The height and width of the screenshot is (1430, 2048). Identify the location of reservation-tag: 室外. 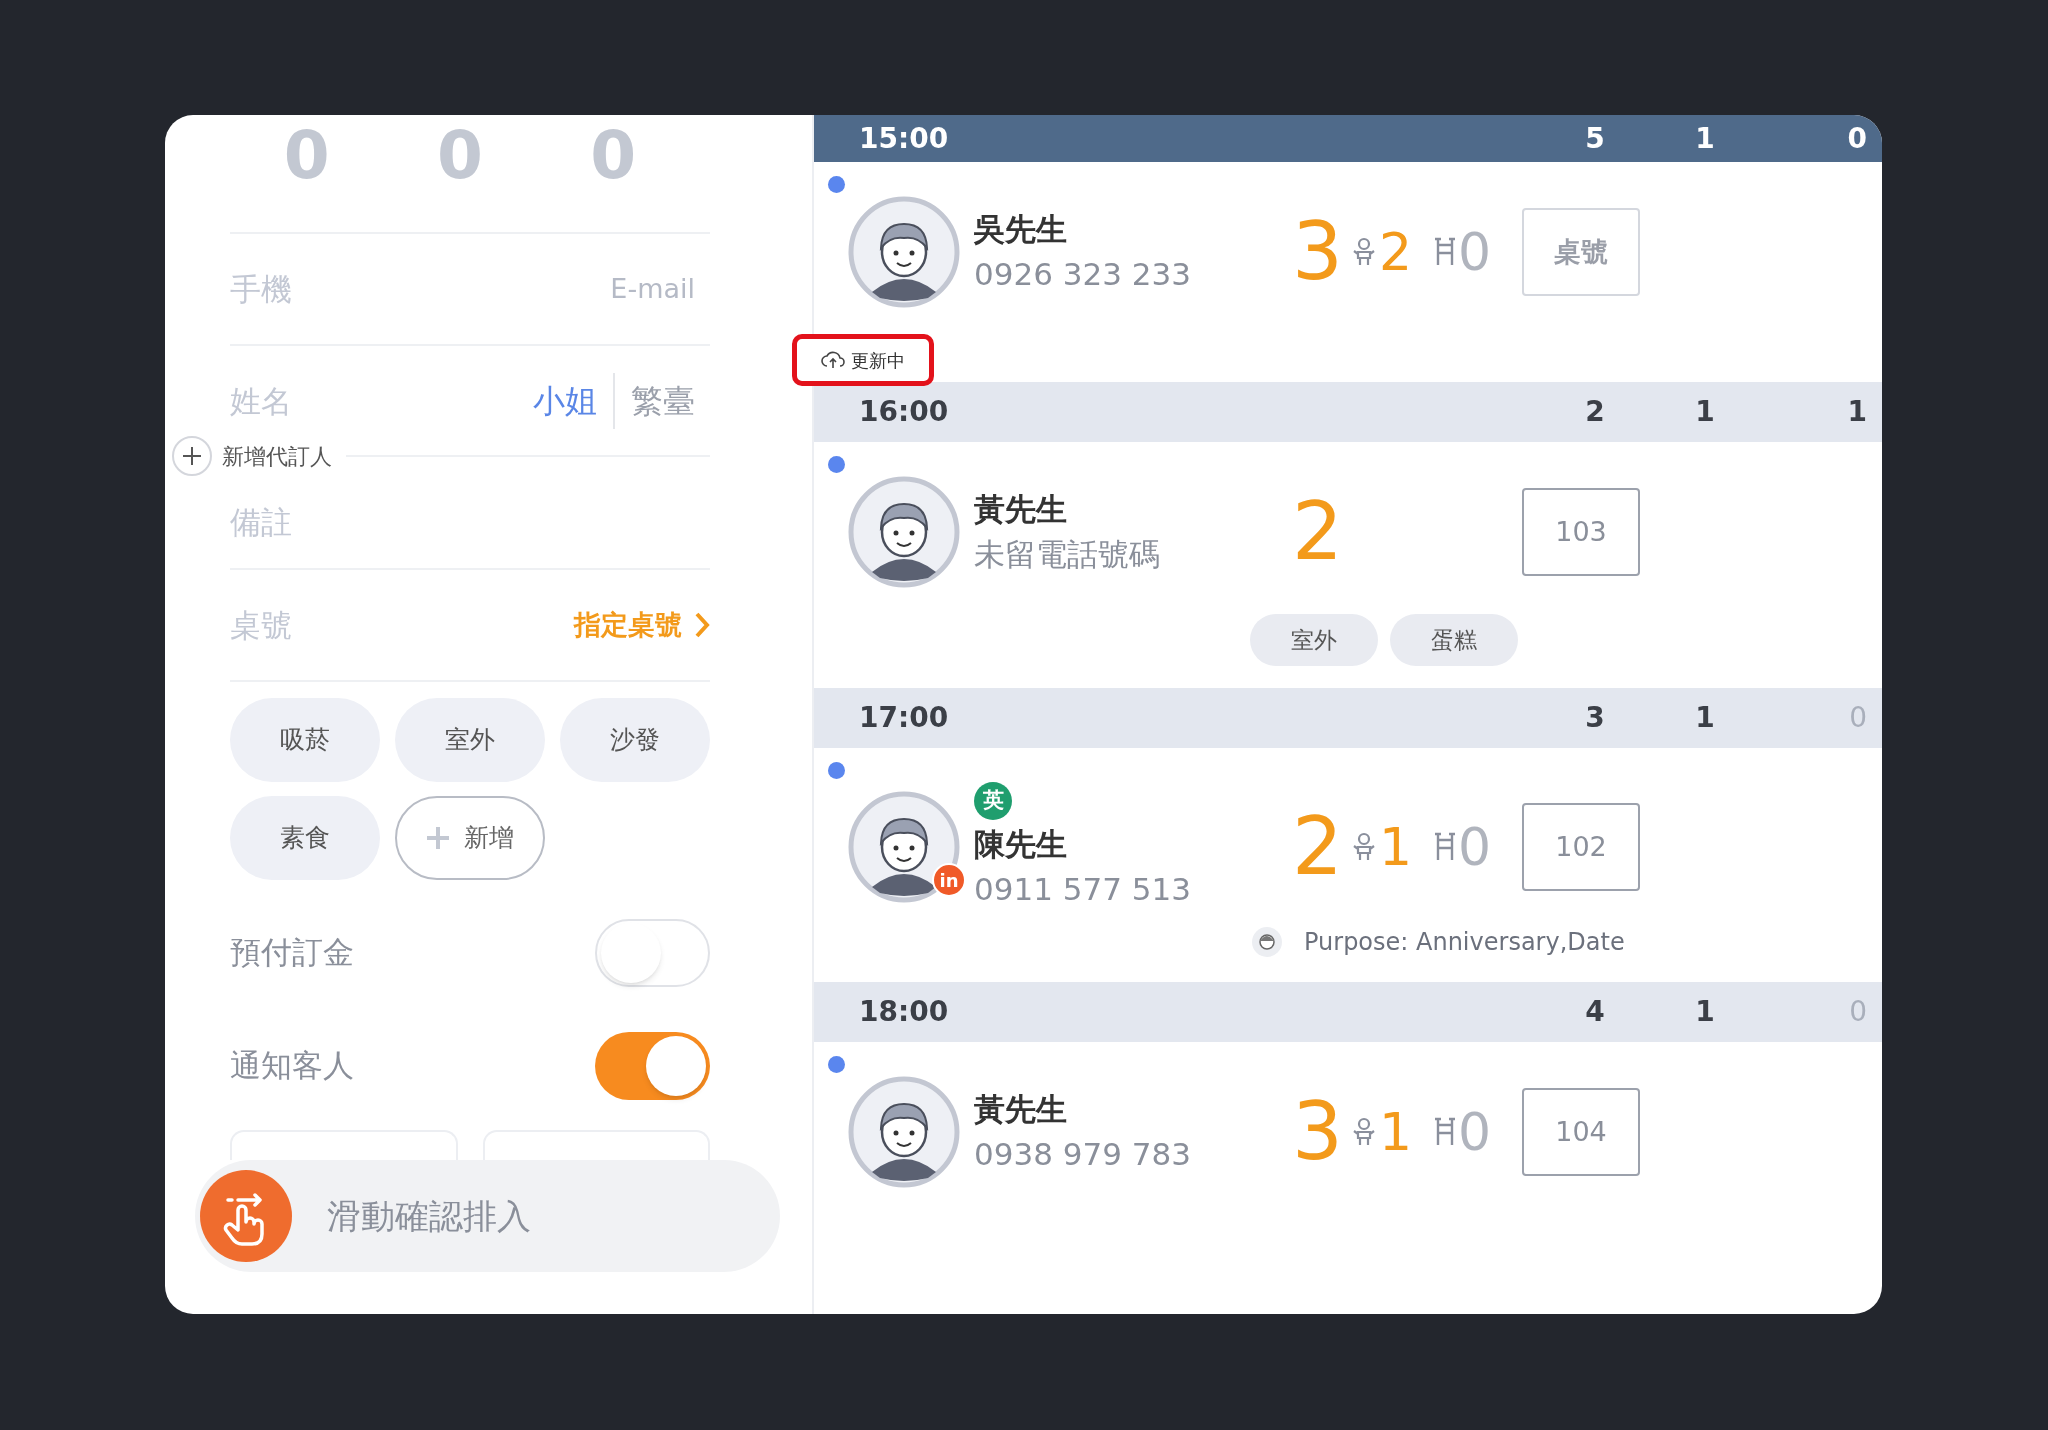
(1314, 640).